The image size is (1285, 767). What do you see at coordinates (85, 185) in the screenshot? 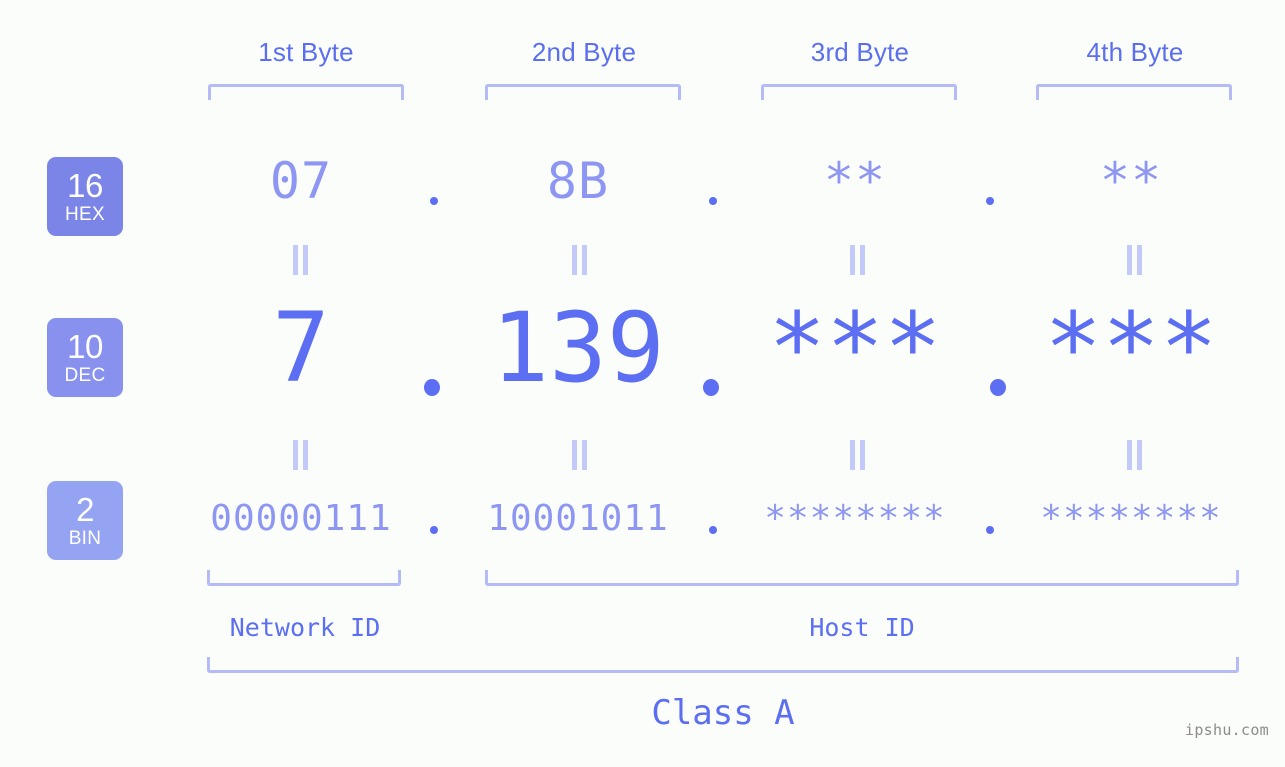
I see `base-badge-hex-number: 16` at bounding box center [85, 185].